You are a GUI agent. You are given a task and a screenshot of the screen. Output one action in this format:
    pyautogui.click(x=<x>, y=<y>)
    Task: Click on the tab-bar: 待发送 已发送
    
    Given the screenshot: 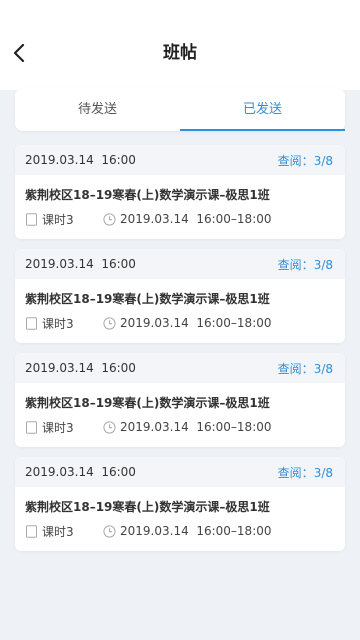 What is the action you would take?
    pyautogui.click(x=180, y=109)
    